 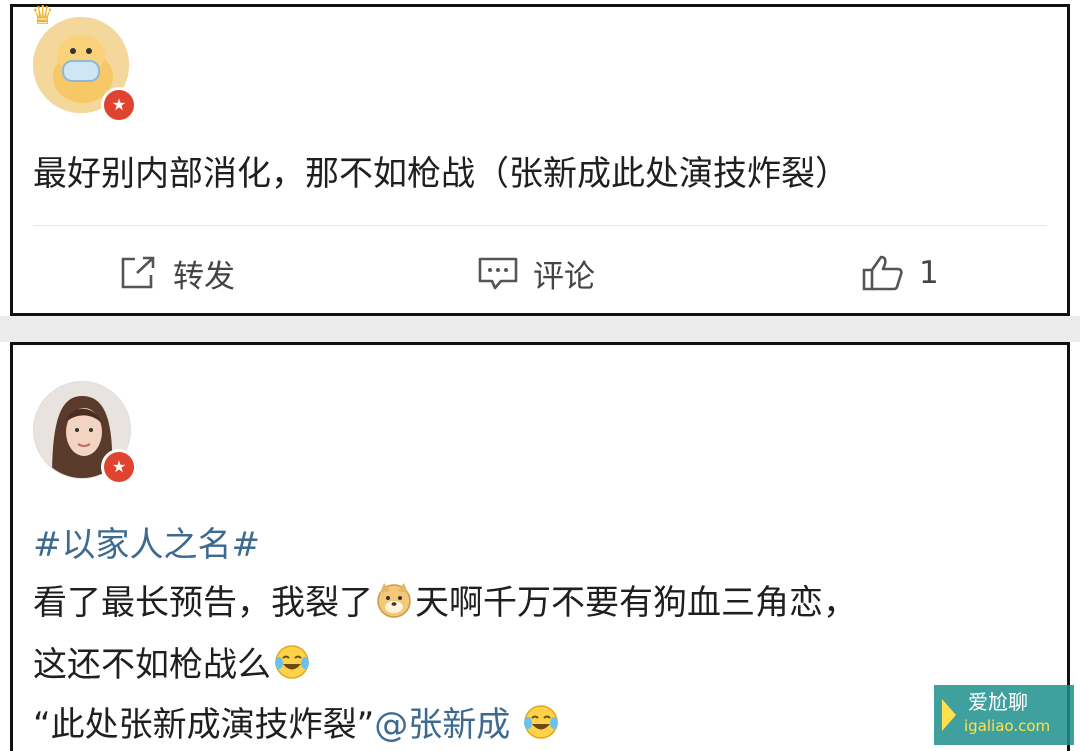 I want to click on feed-separator, so click(x=540, y=329).